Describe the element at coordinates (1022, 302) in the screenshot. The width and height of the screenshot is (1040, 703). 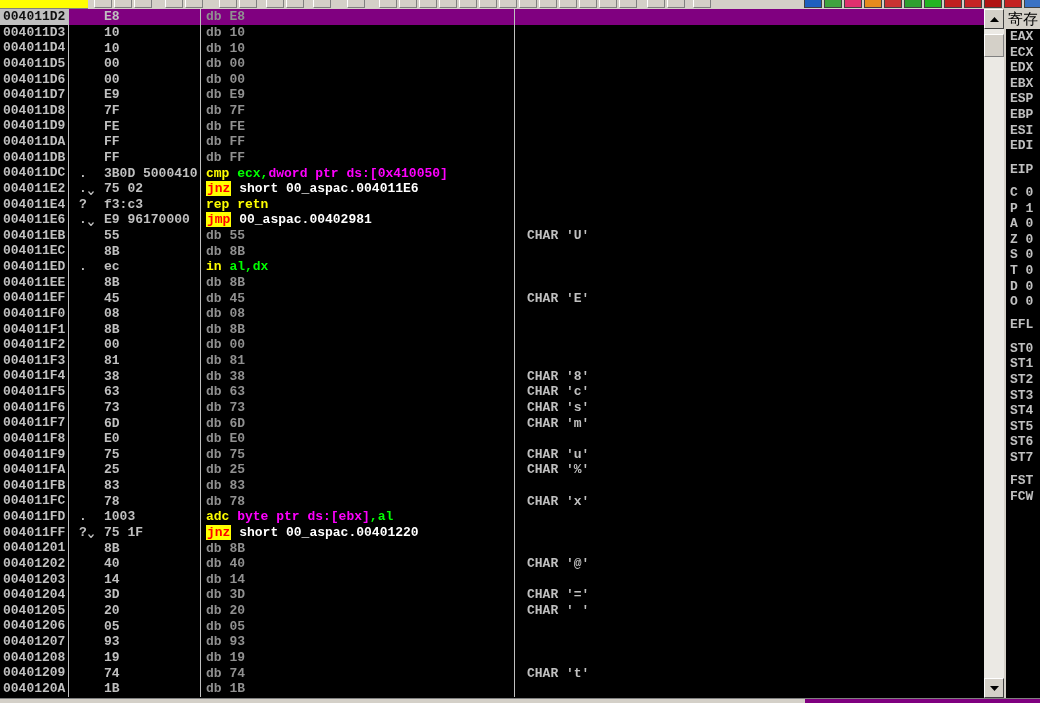
I see `register-label: O 0` at that location.